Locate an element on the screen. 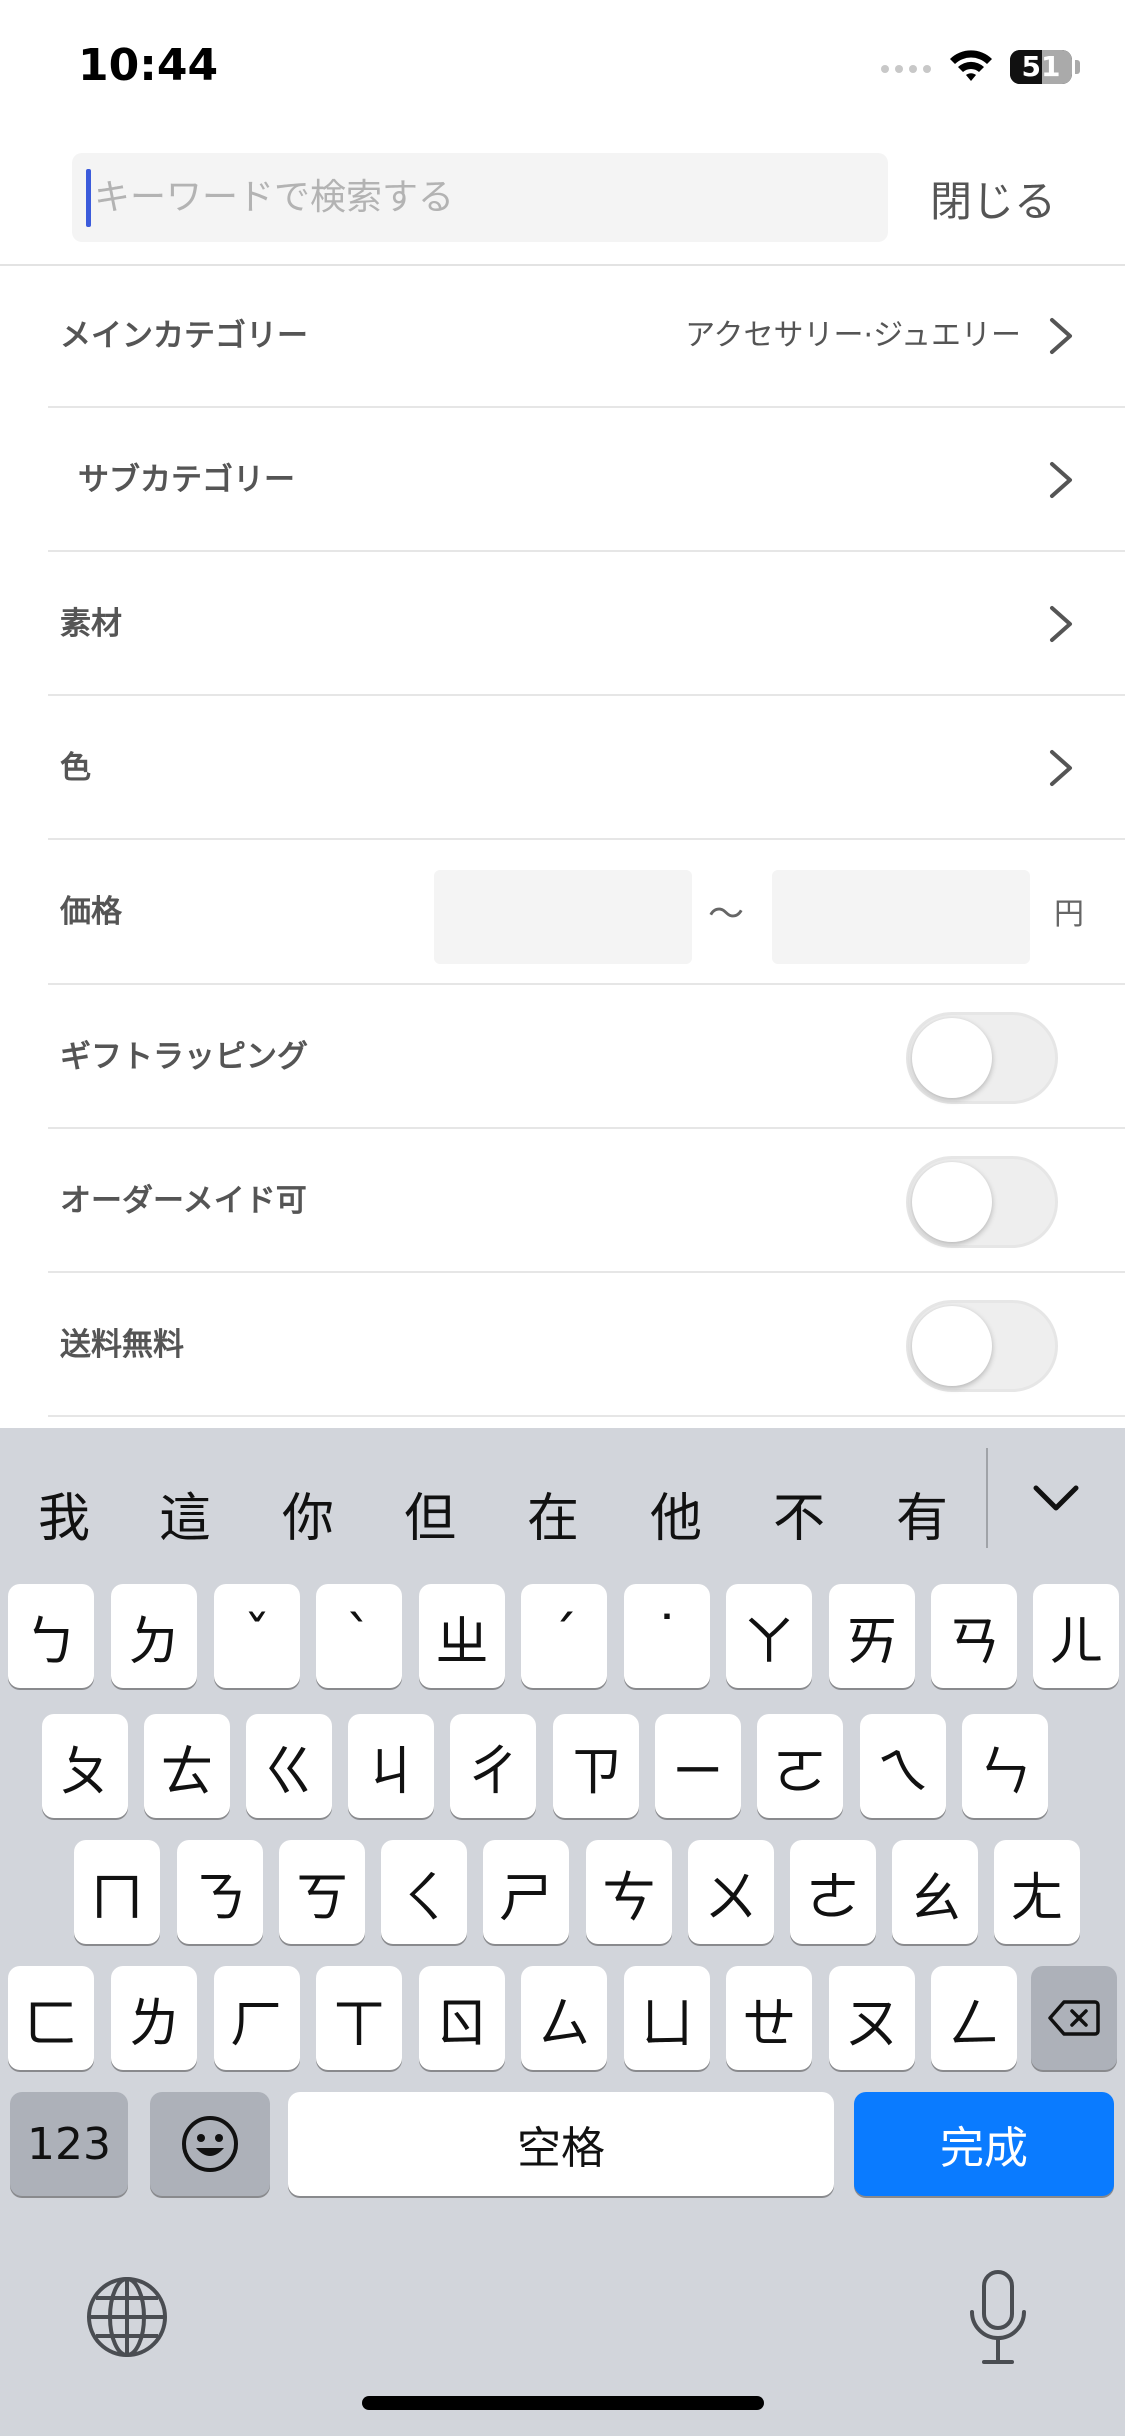  key: ㄇ is located at coordinates (117, 1892).